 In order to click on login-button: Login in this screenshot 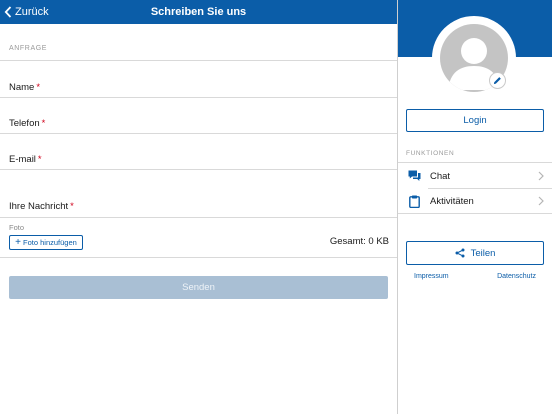, I will do `click(475, 120)`.